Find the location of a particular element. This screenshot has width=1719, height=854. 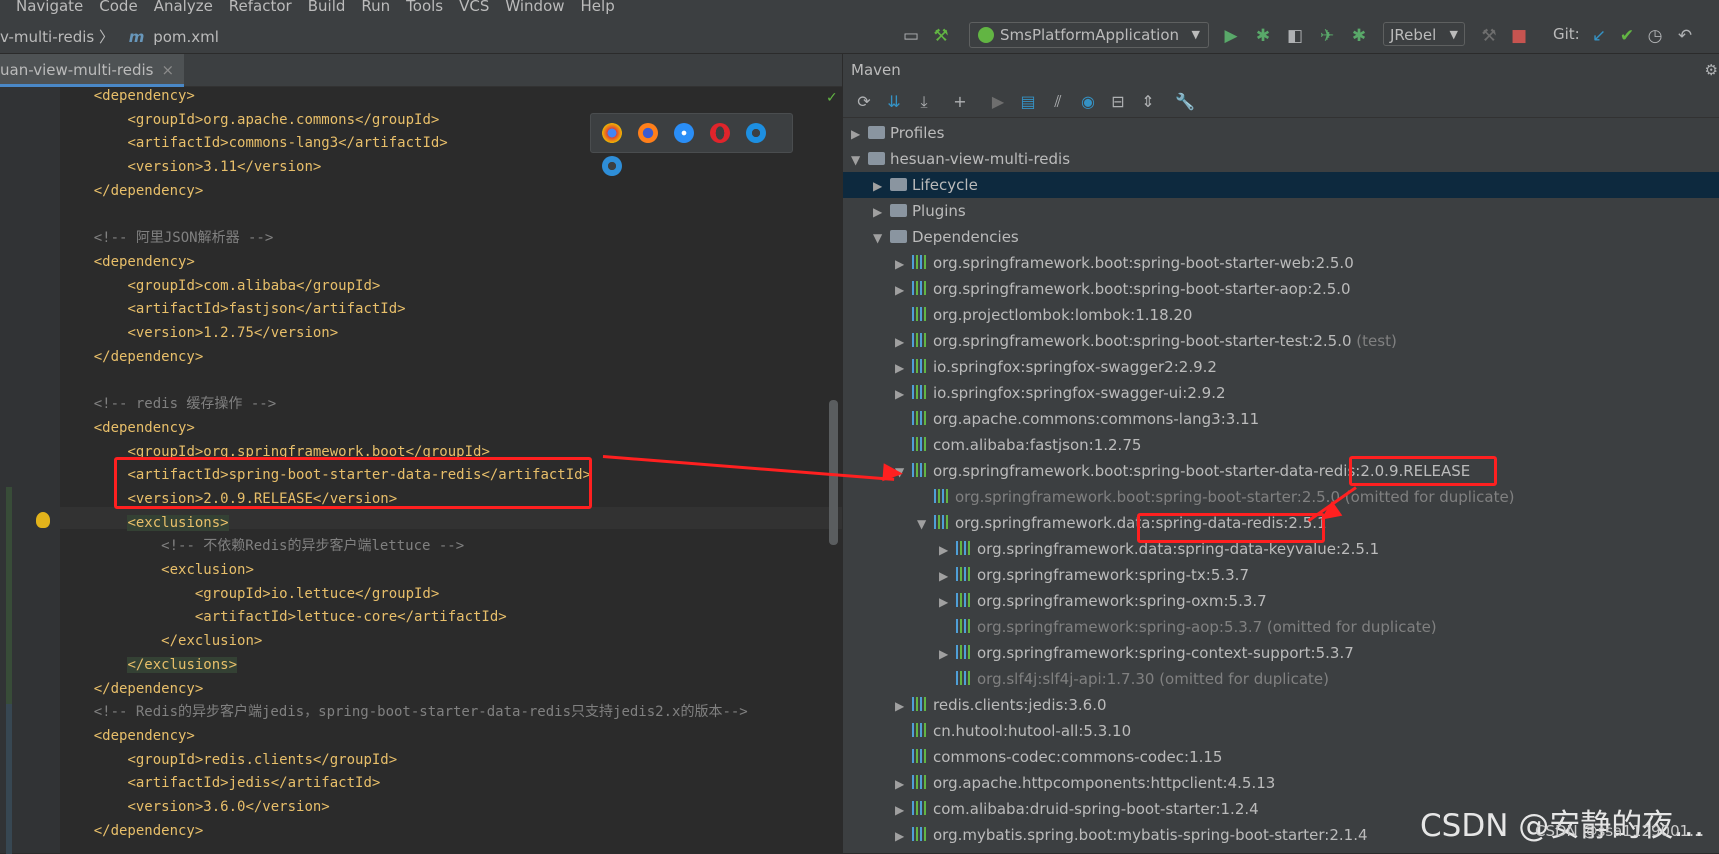

tree-node: ▶ Lifecycle is located at coordinates (1281, 185).